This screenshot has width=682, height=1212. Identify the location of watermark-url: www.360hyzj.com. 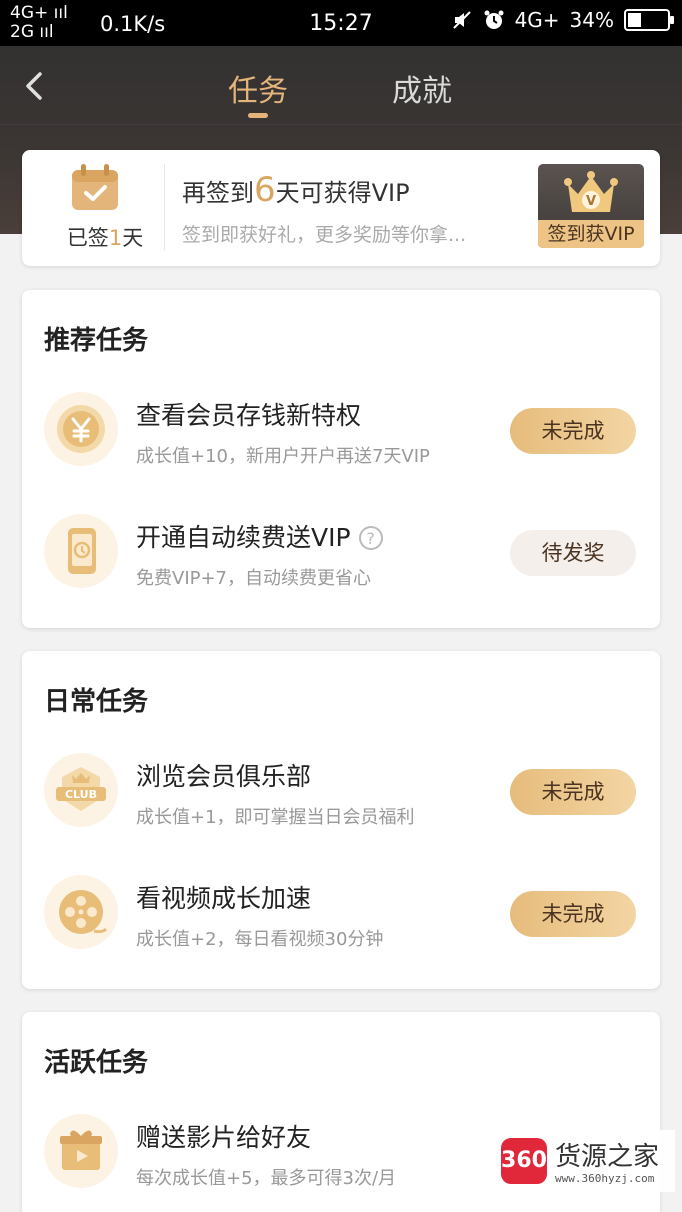
(605, 1178).